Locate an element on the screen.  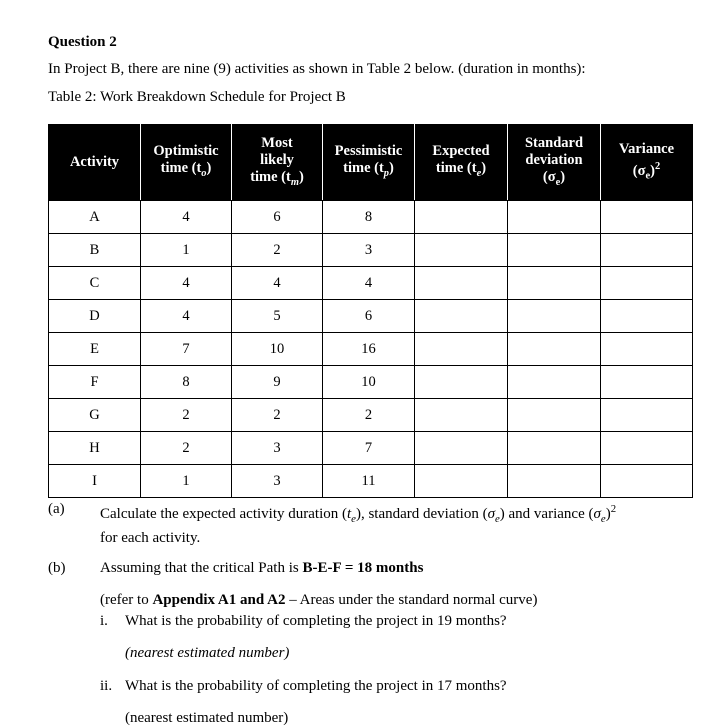
question-a-line2: for each activity. is located at coordinates (150, 538).